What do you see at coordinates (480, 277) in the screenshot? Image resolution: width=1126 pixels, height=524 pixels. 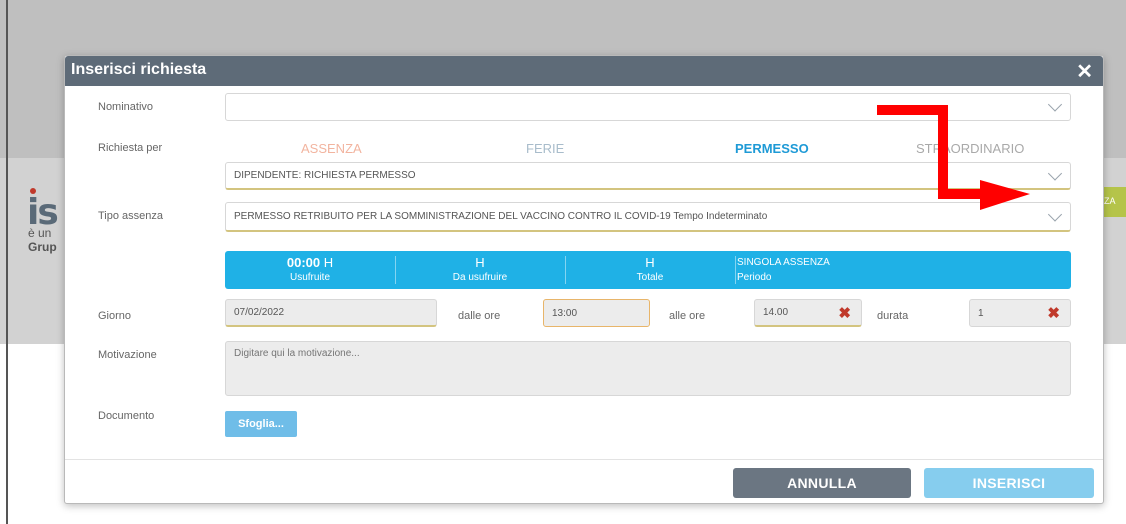 I see `da-usufruire-label: Da usufruire` at bounding box center [480, 277].